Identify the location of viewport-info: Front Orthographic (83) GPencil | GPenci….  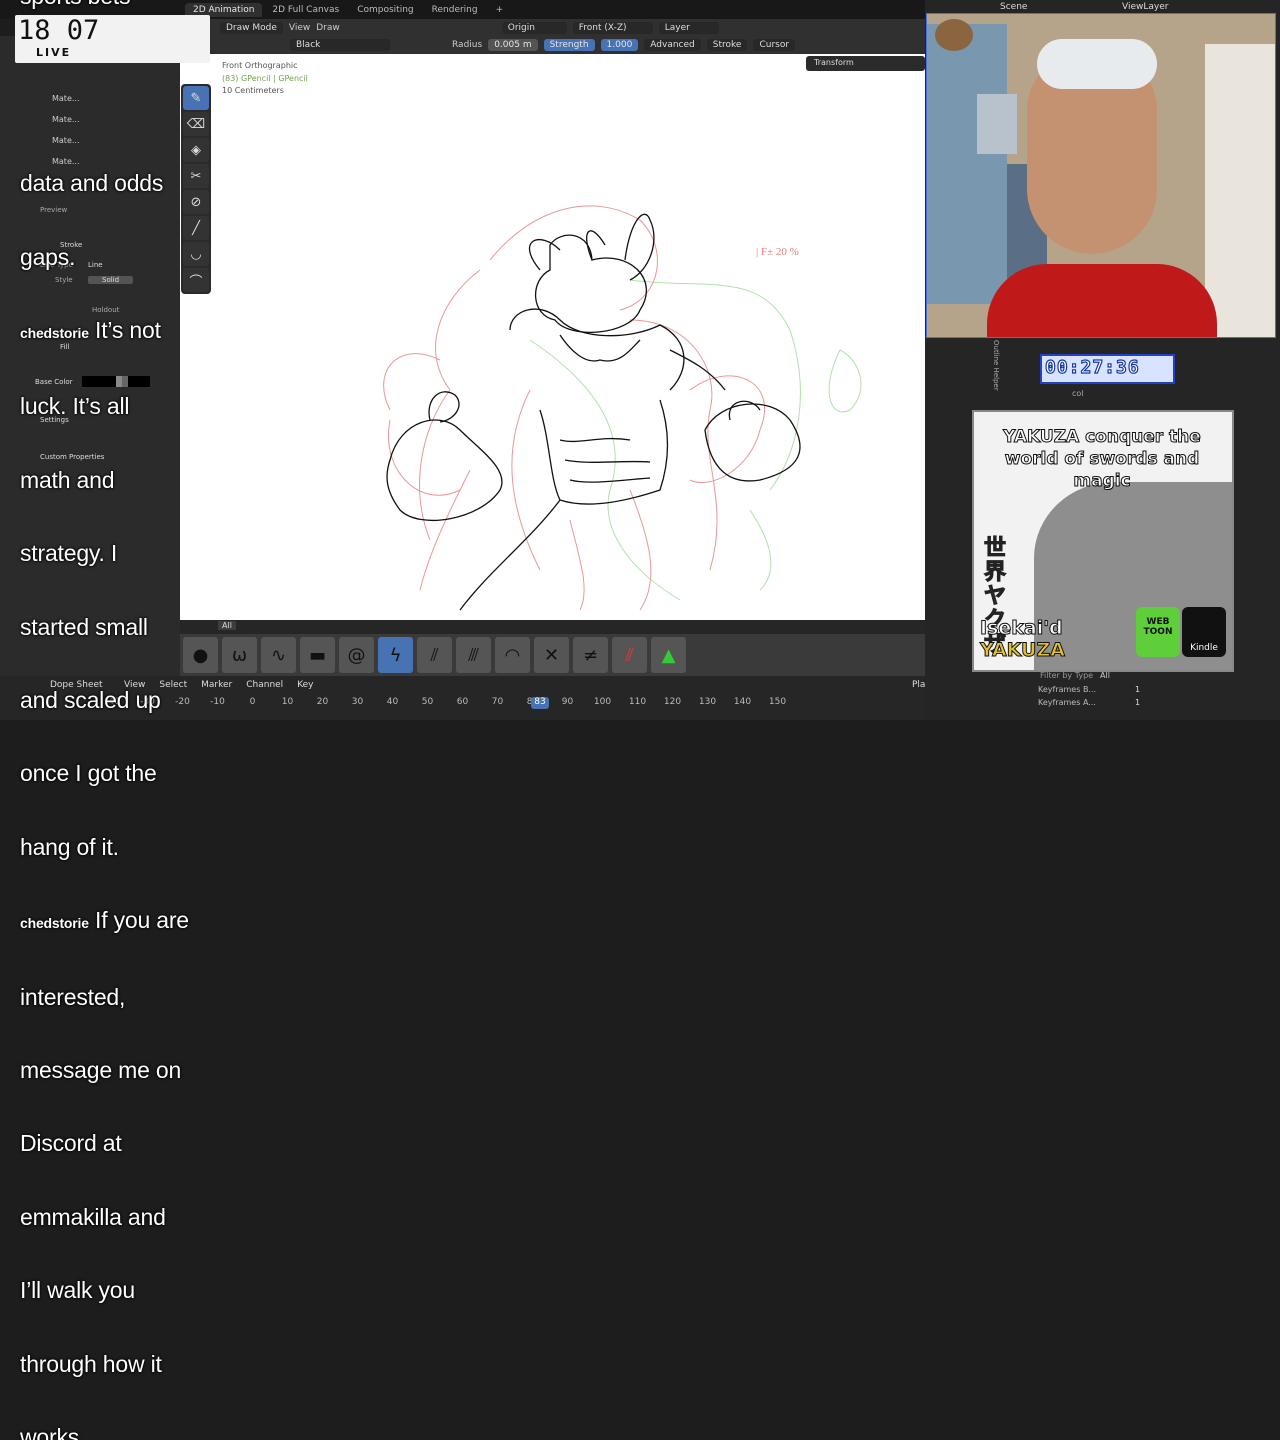
(265, 79).